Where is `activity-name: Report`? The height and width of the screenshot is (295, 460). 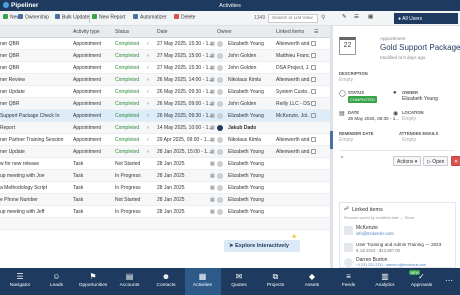 activity-name: Report is located at coordinates (34, 128).